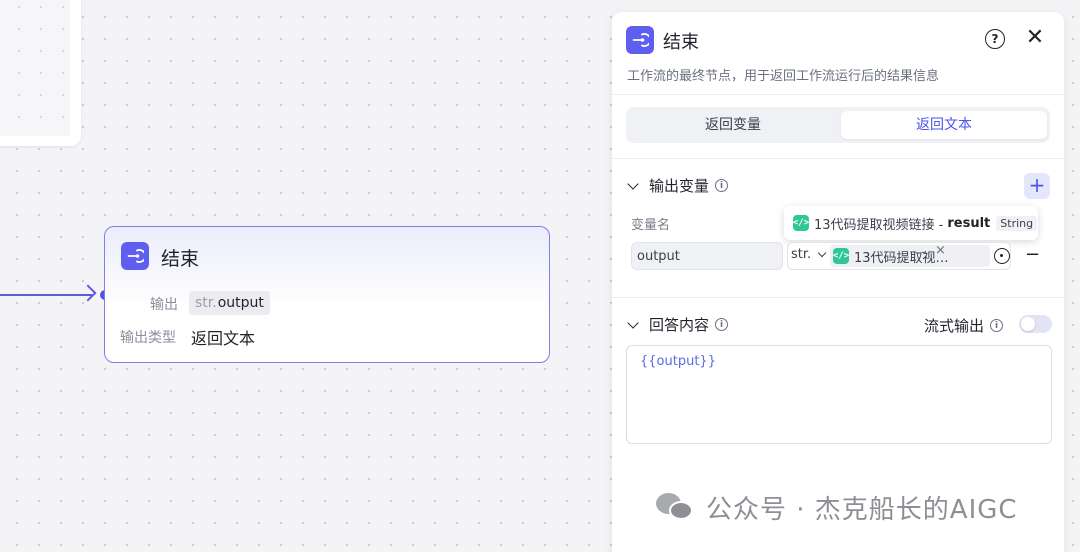 The width and height of the screenshot is (1080, 552). I want to click on wechat-icon, so click(676, 508).